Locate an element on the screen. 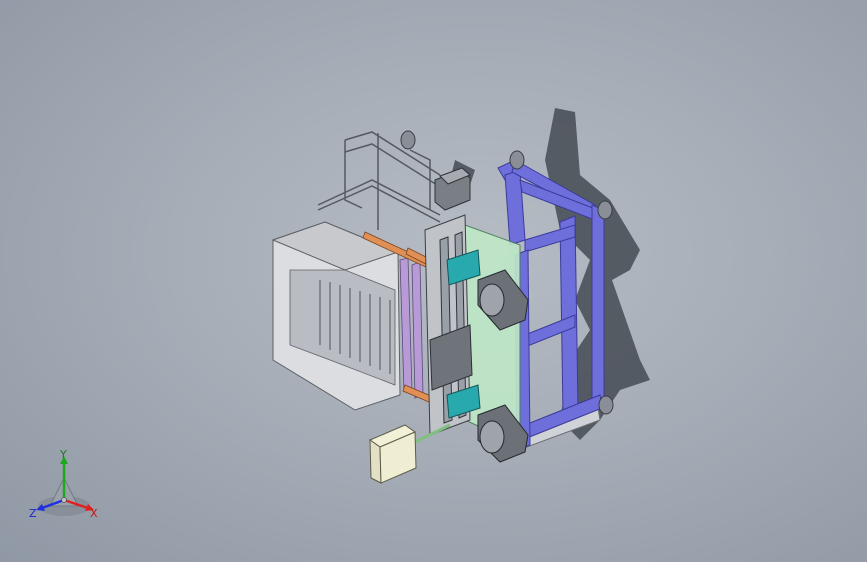 This screenshot has height=562, width=867. z-axis-label: Z is located at coordinates (33, 513).